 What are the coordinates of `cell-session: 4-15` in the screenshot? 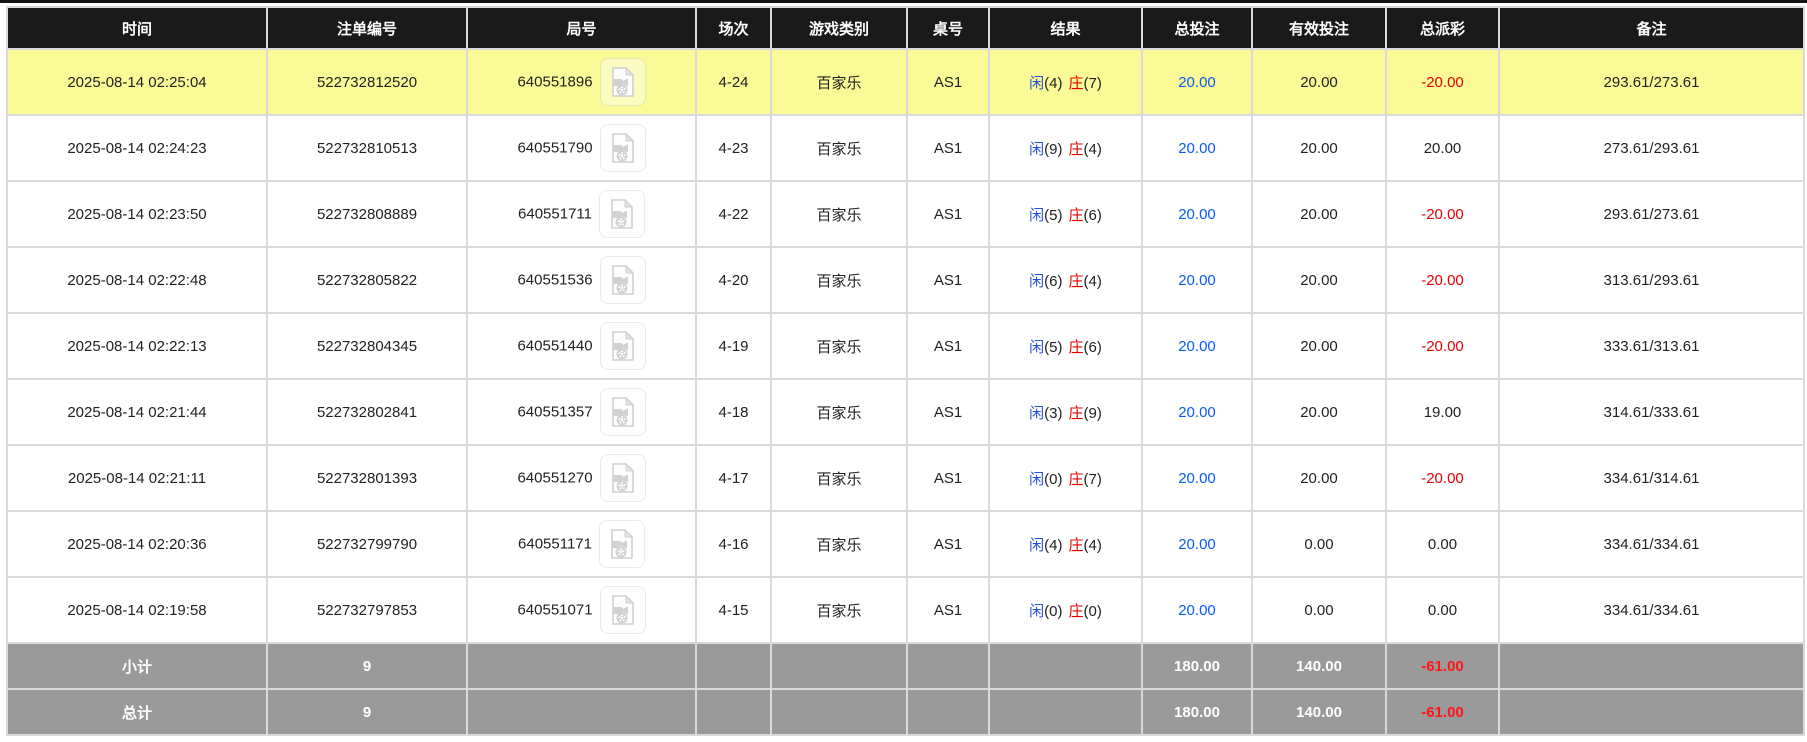 It's located at (733, 610).